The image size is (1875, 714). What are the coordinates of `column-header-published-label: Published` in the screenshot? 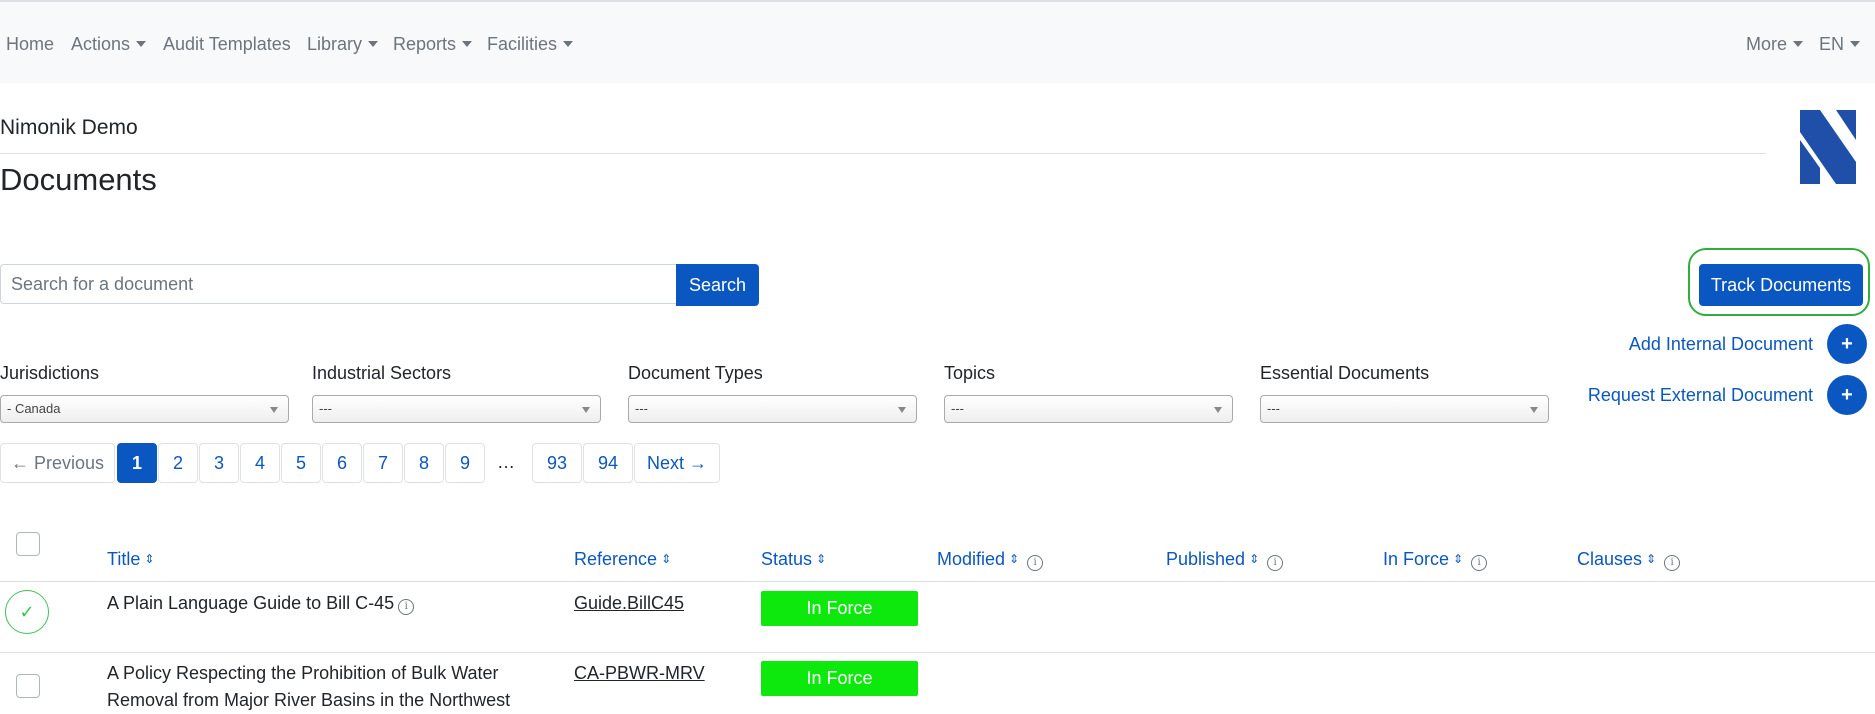 It's located at (1212, 559).